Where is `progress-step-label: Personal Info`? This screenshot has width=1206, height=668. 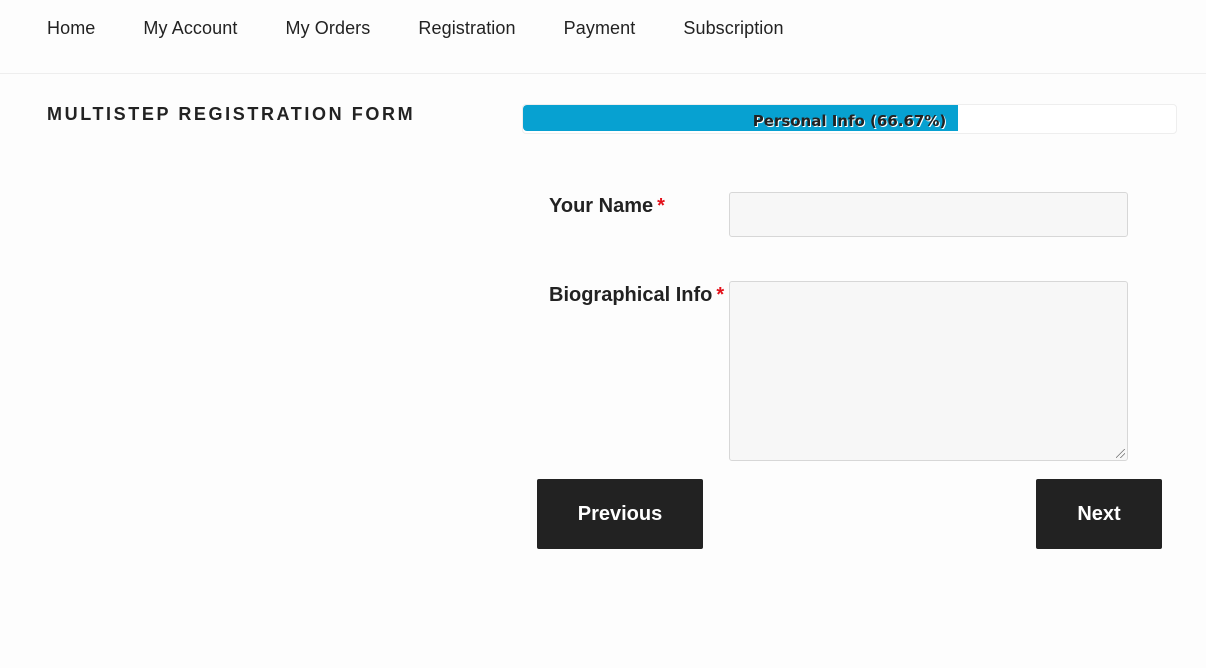 progress-step-label: Personal Info is located at coordinates (808, 121).